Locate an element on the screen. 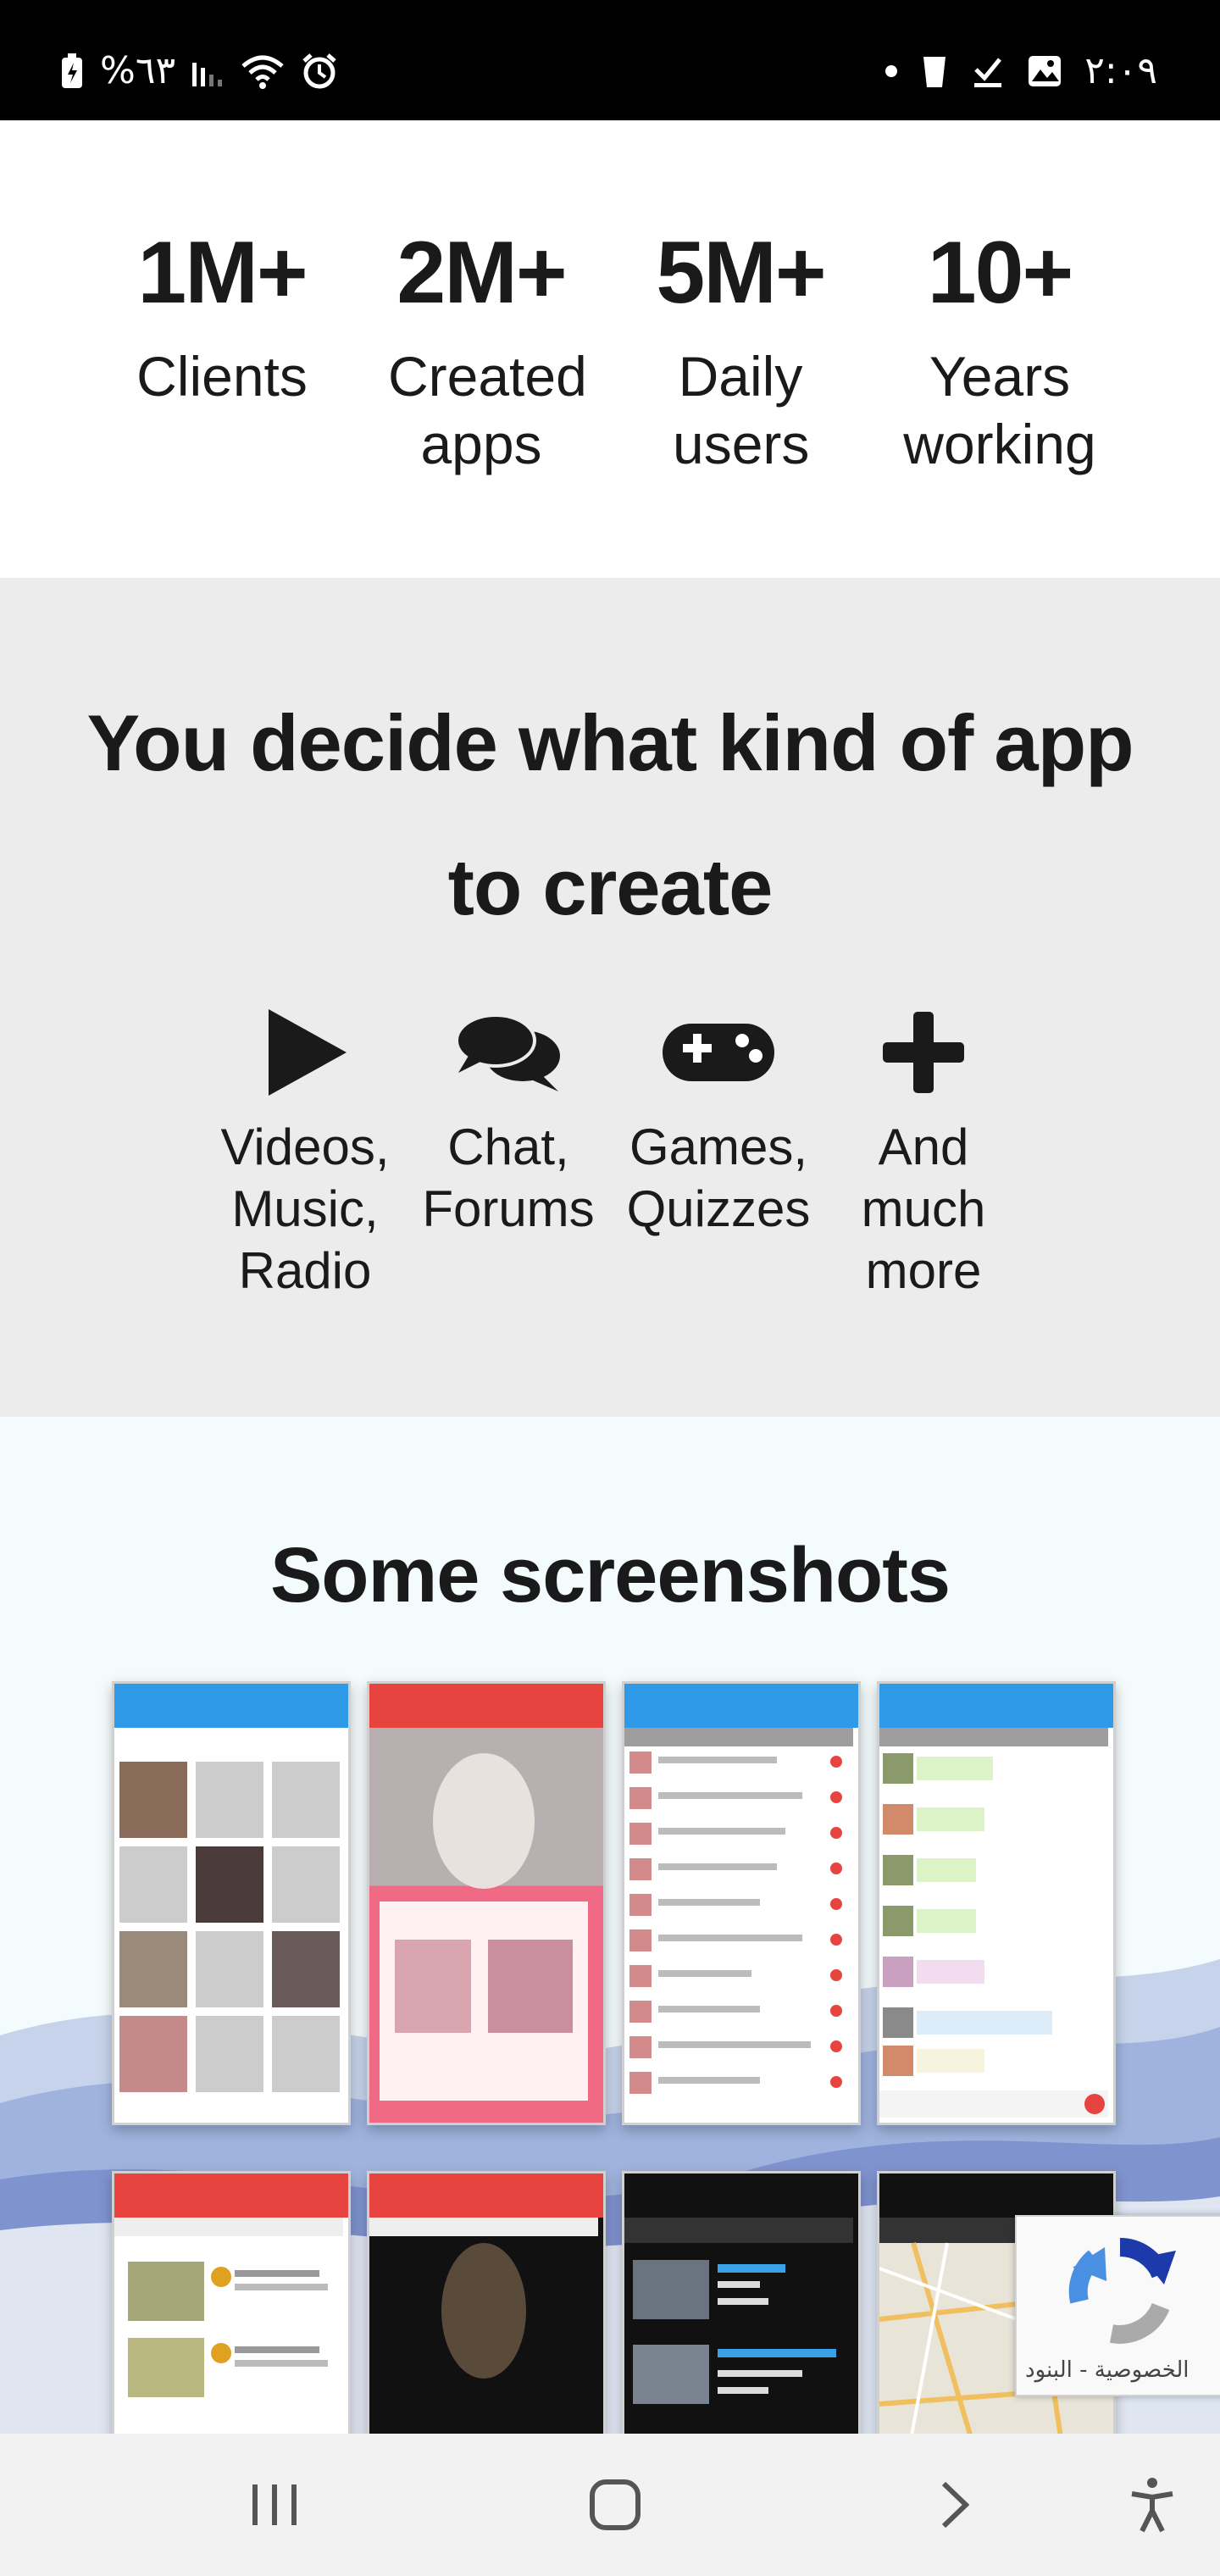  stat-years-working: 10+ Years working is located at coordinates (999, 353).